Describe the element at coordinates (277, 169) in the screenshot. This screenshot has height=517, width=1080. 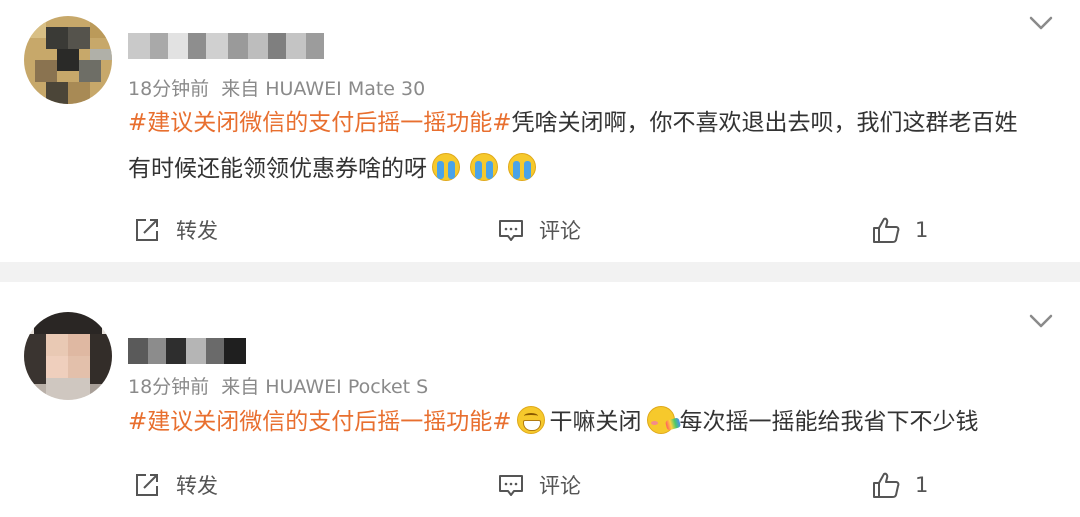
I see `post-text-line2: 有时候还能领领优惠券啥的呀` at that location.